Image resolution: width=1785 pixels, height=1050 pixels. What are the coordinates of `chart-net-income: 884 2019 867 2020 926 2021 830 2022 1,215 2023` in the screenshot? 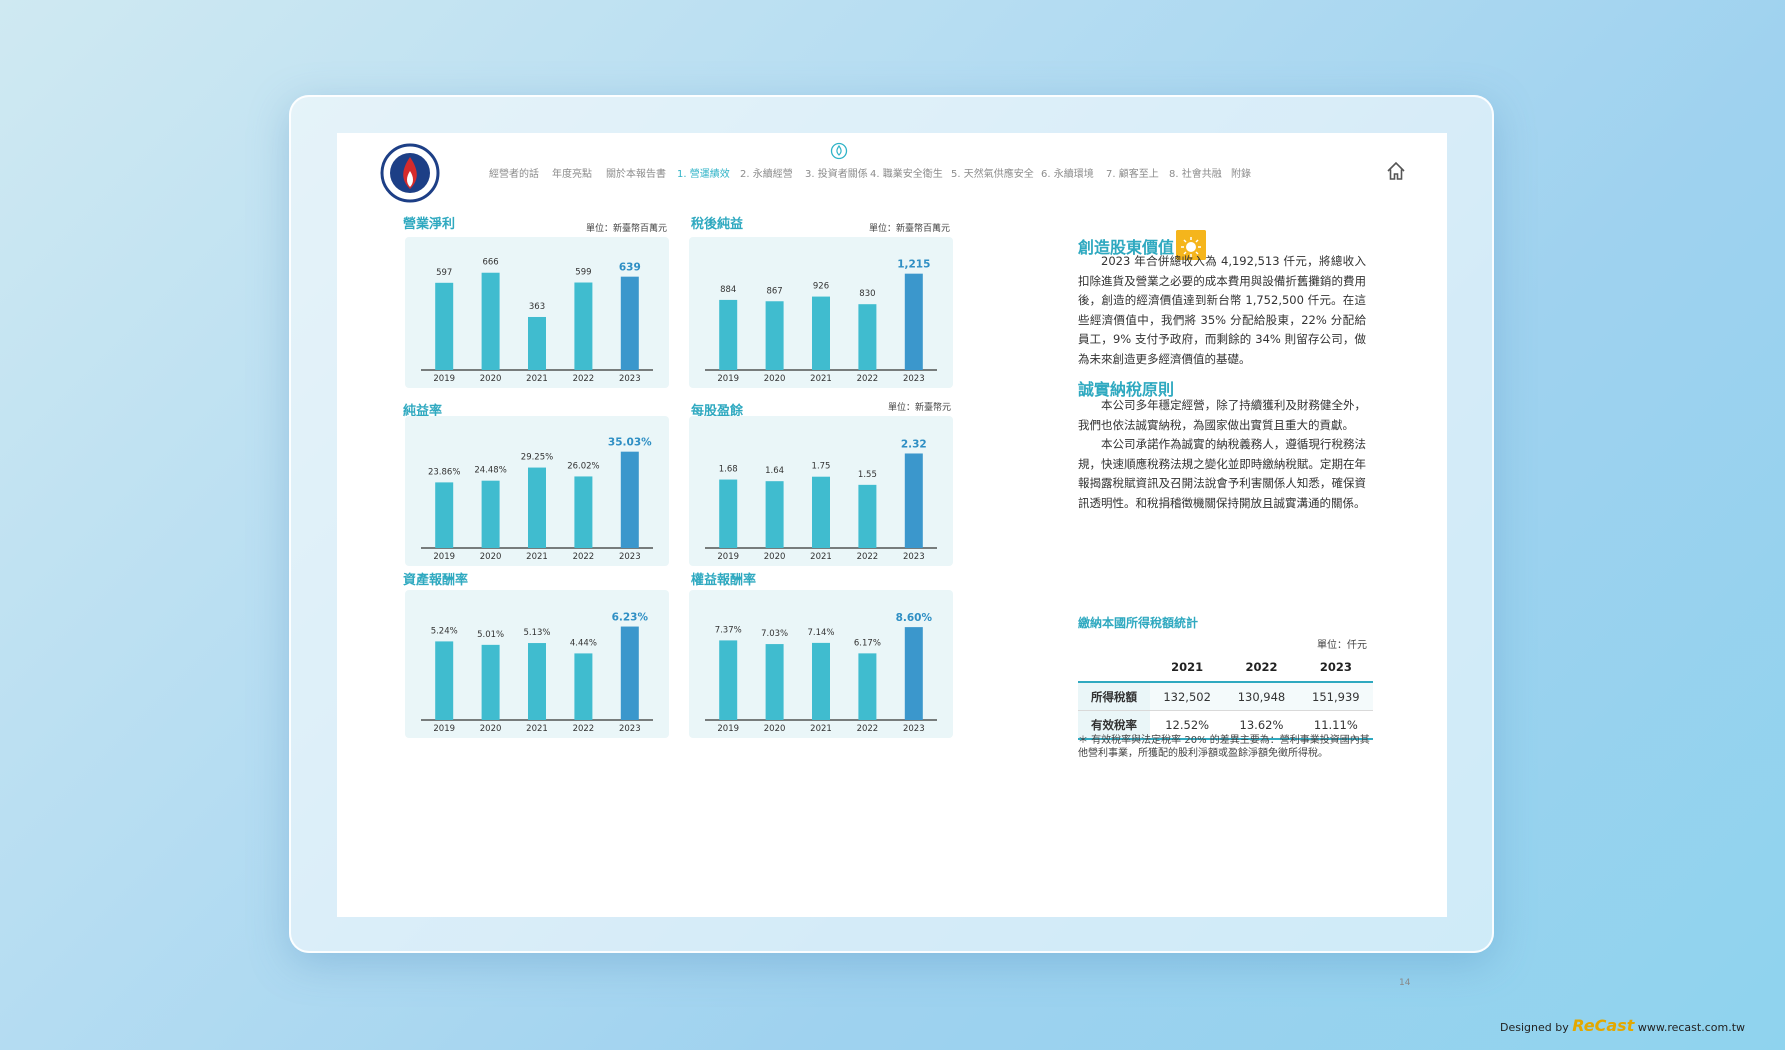 It's located at (821, 312).